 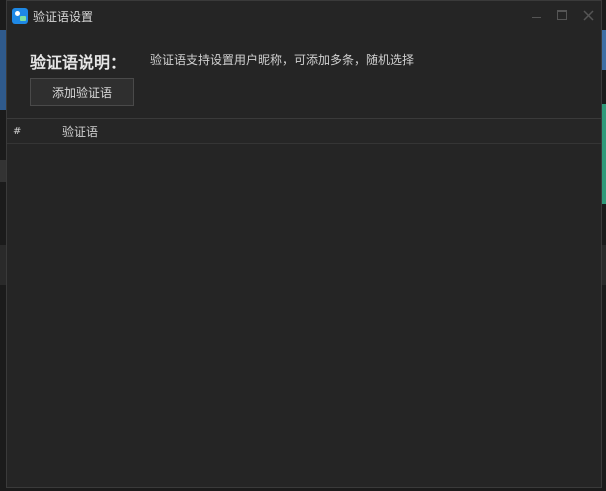 I want to click on table-header: # 验证语, so click(x=304, y=131).